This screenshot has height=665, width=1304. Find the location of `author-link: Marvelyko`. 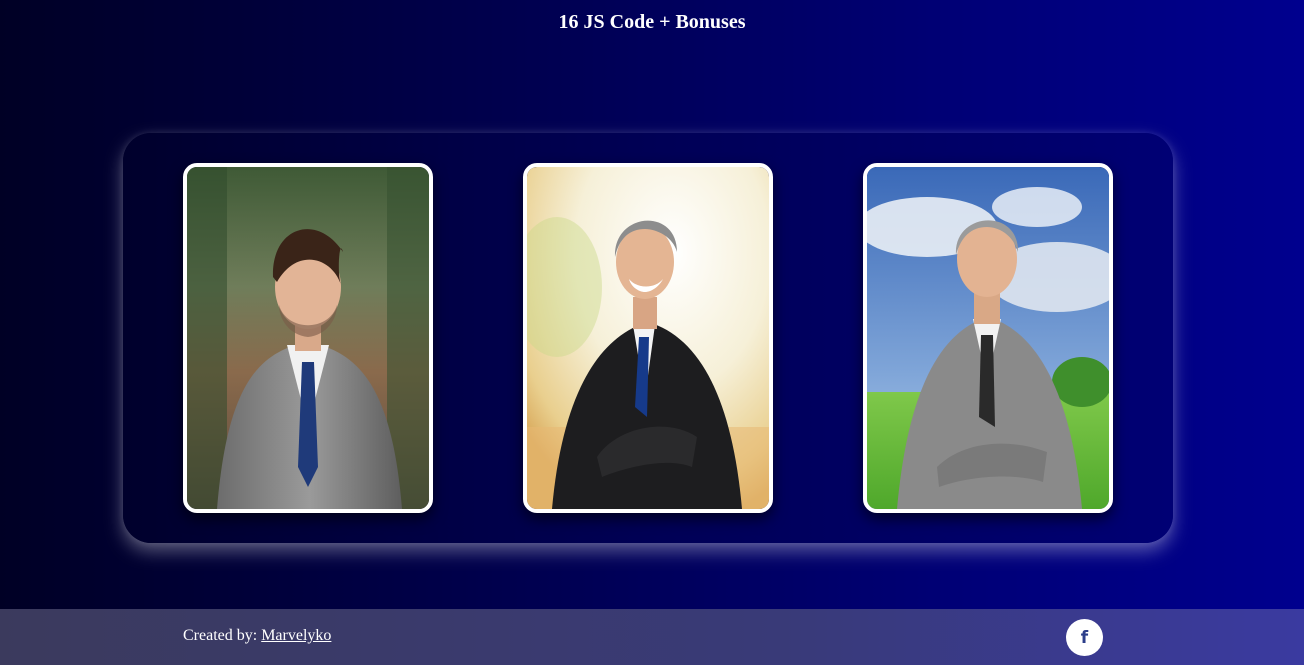

author-link: Marvelyko is located at coordinates (296, 635).